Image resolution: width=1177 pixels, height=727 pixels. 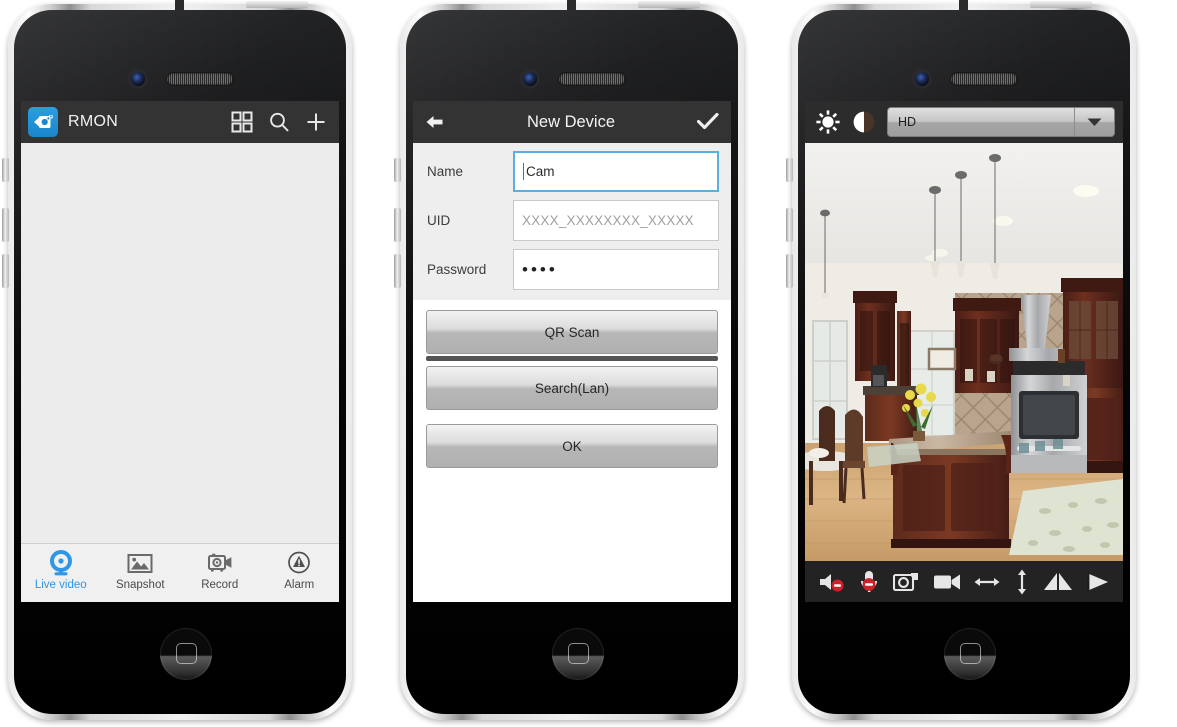 What do you see at coordinates (906, 581) in the screenshot?
I see `camera-icon` at bounding box center [906, 581].